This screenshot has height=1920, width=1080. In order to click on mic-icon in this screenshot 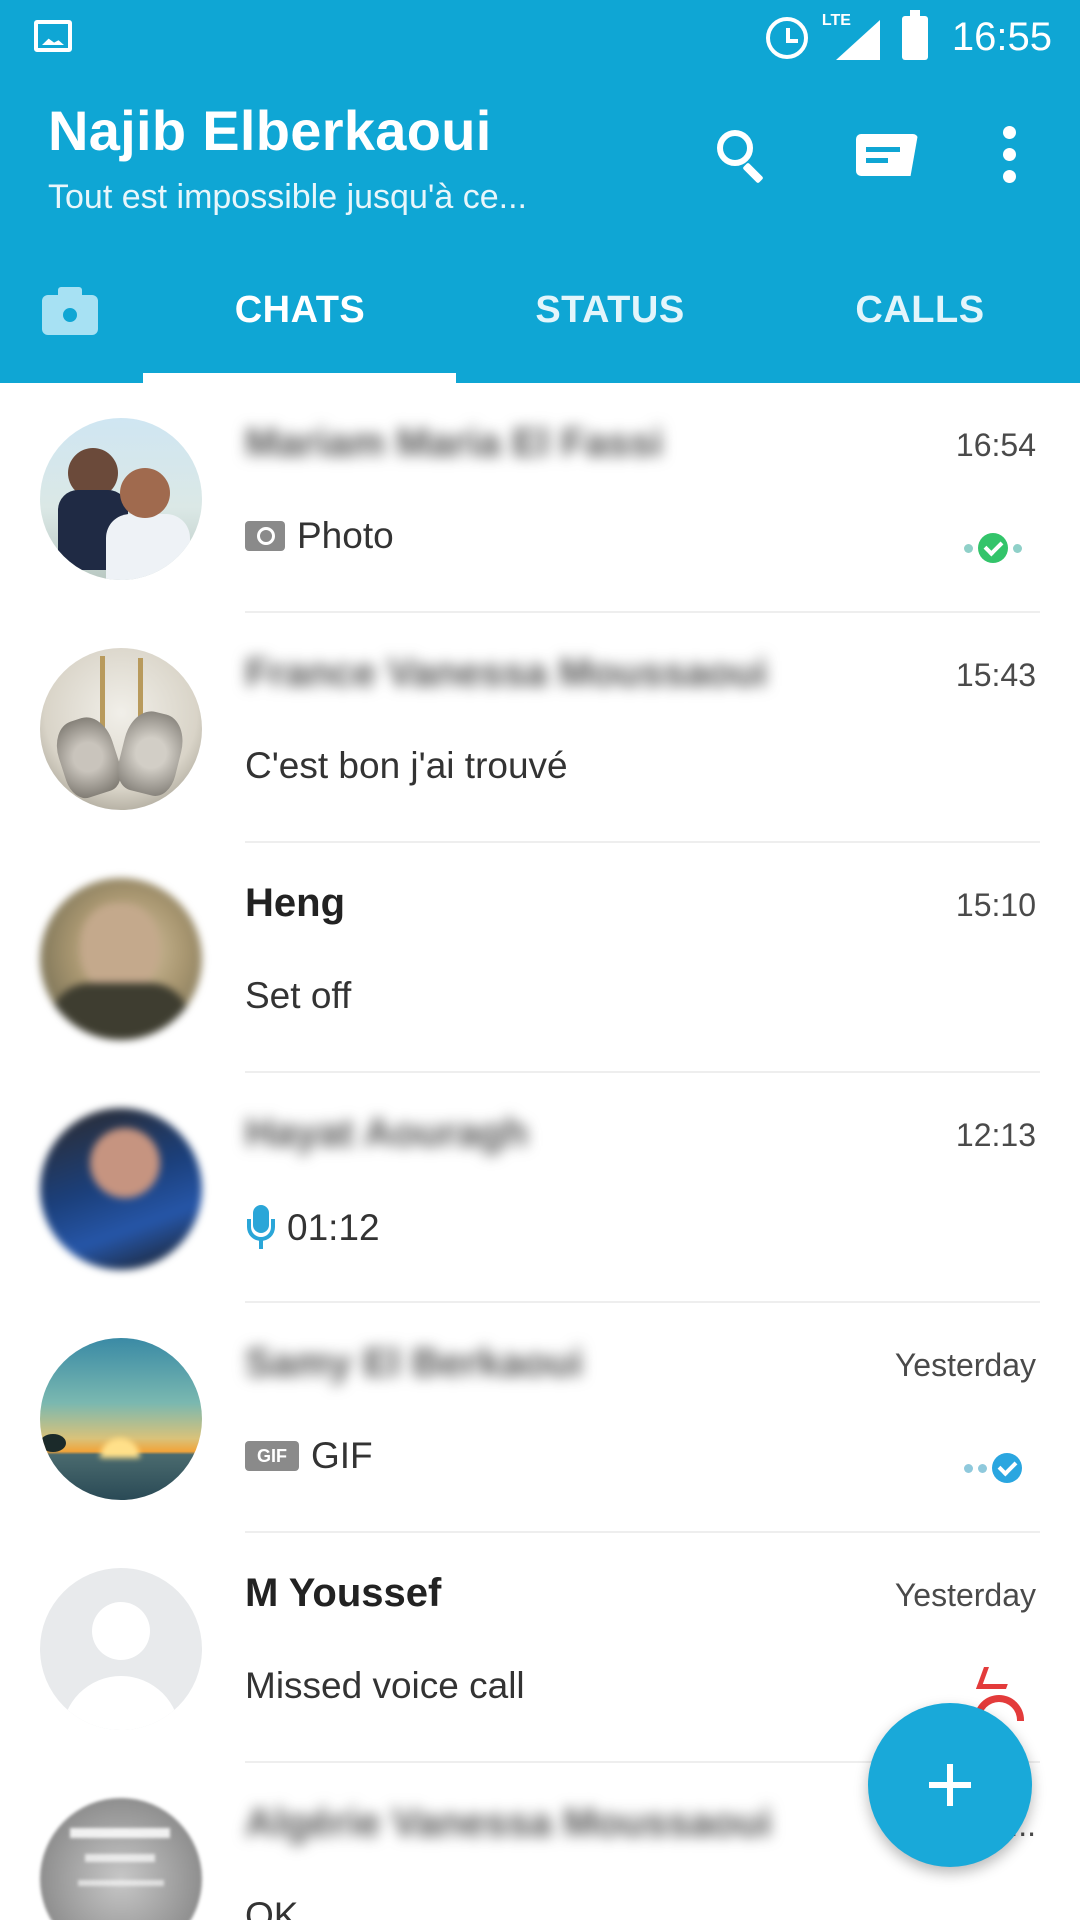, I will do `click(260, 1228)`.